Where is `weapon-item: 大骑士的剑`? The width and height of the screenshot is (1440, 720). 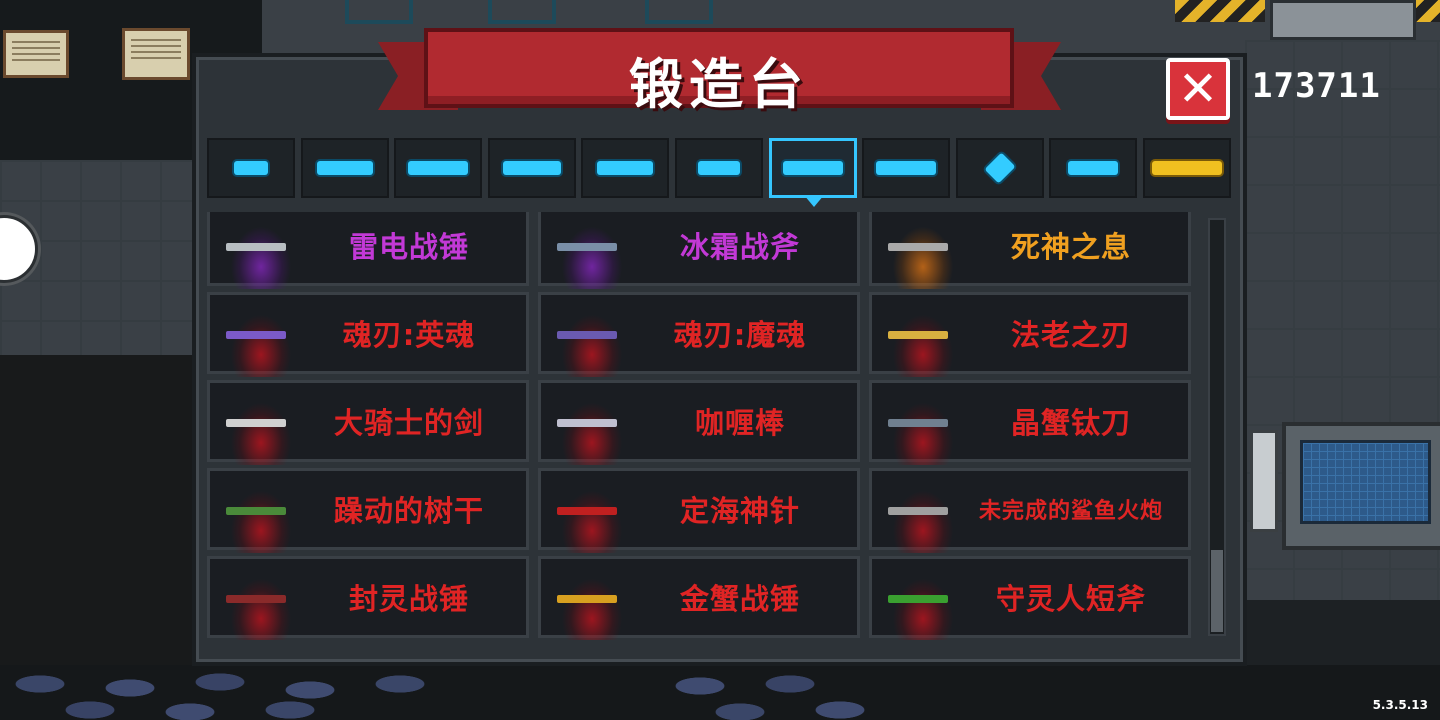 weapon-item: 大骑士的剑 is located at coordinates (368, 422).